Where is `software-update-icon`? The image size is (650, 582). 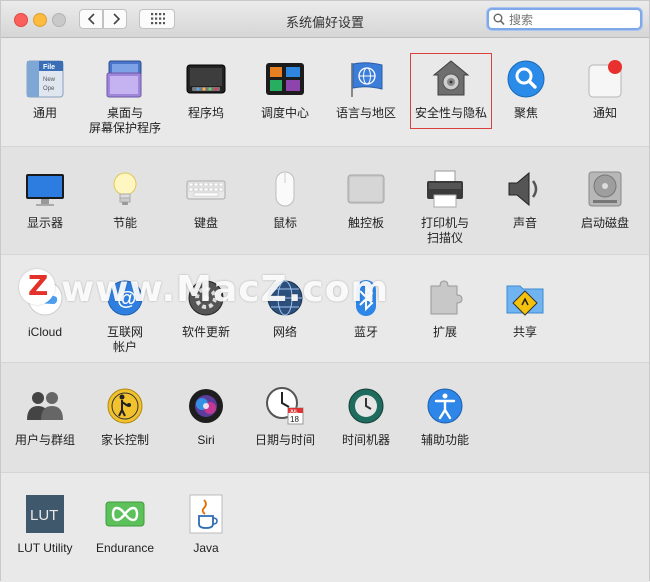
software-update-icon is located at coordinates (206, 298).